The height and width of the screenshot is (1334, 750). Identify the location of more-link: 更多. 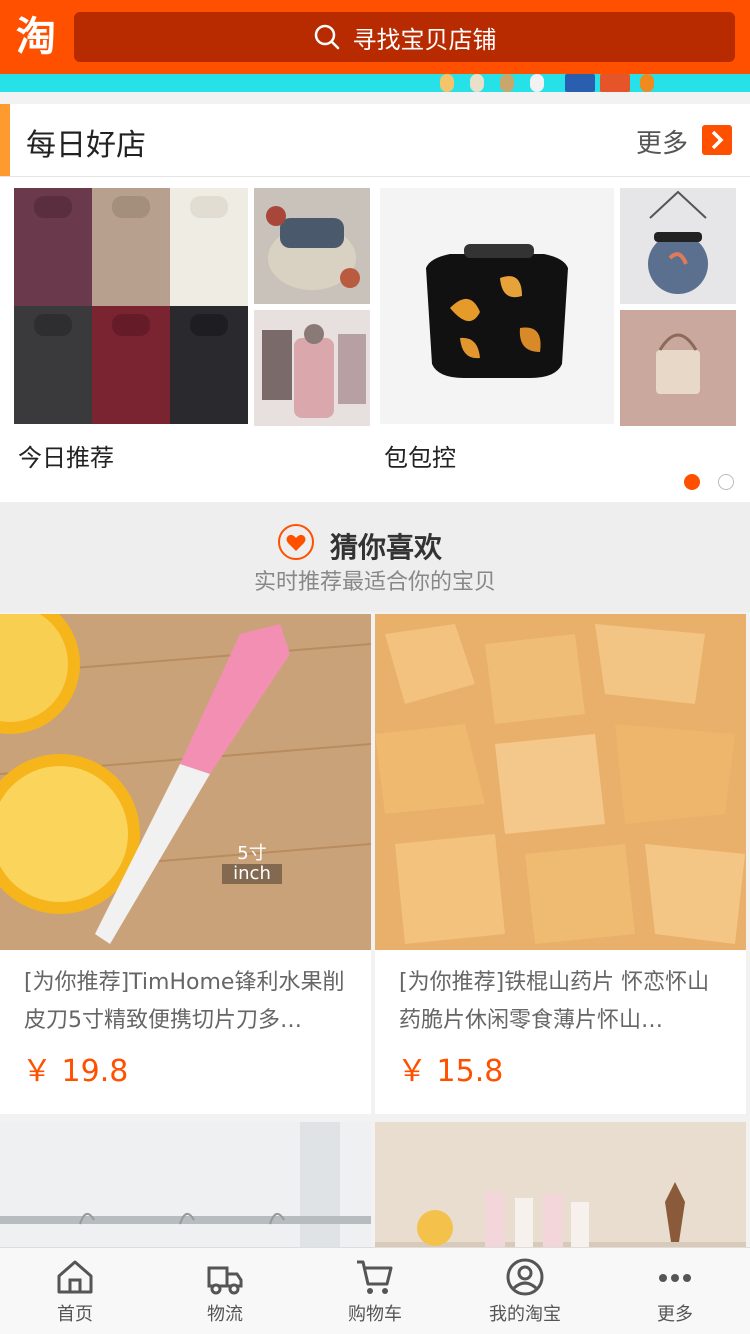
(662, 141).